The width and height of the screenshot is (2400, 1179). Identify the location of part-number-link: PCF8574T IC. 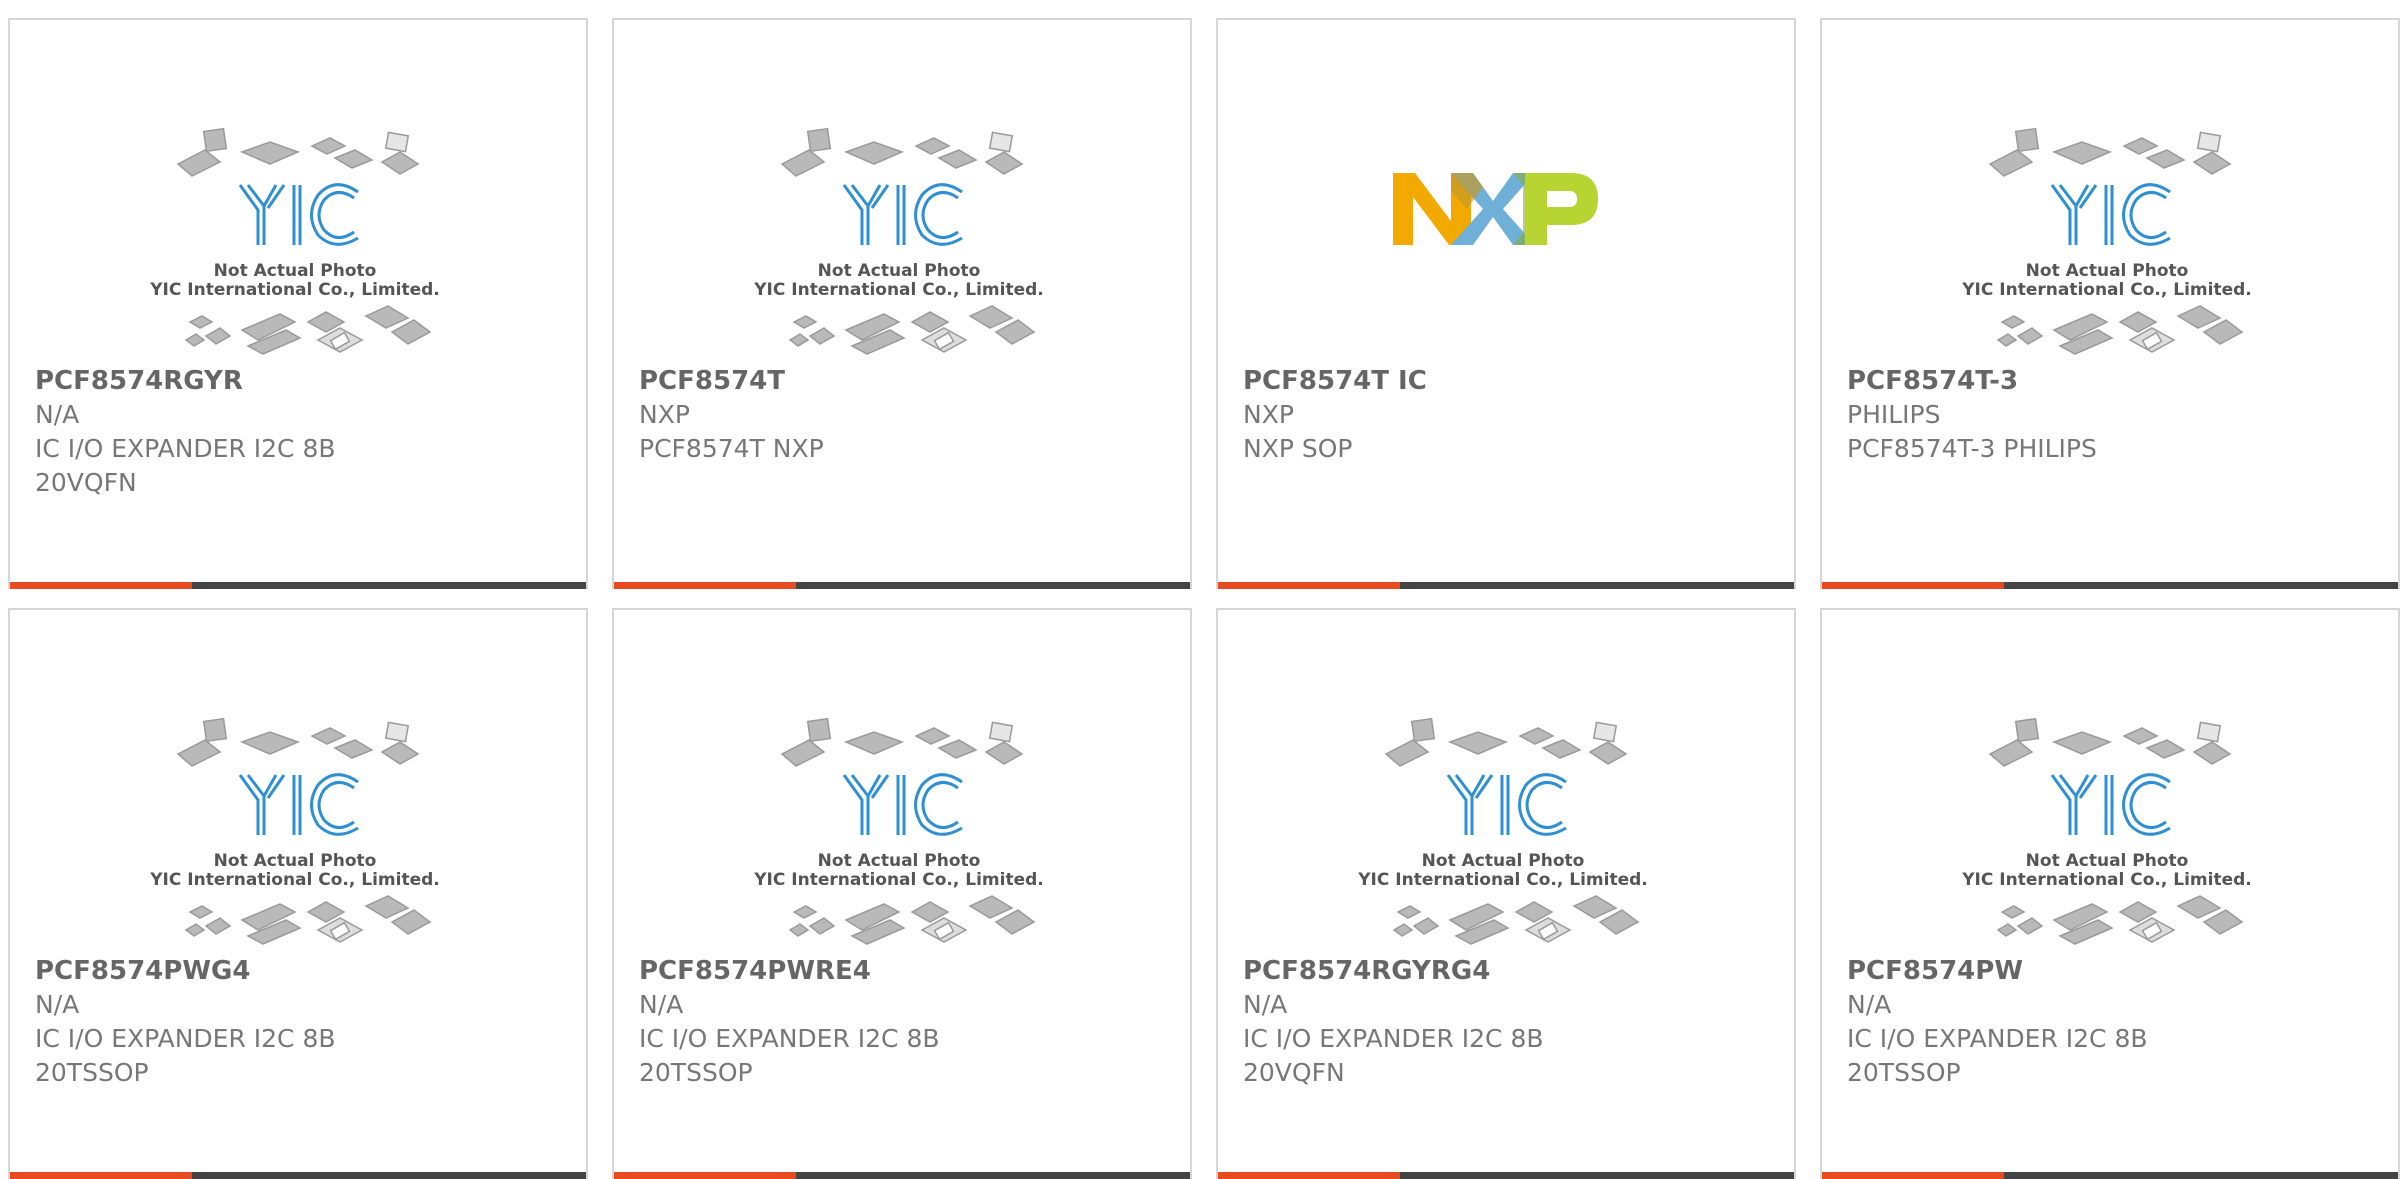
(1508, 381).